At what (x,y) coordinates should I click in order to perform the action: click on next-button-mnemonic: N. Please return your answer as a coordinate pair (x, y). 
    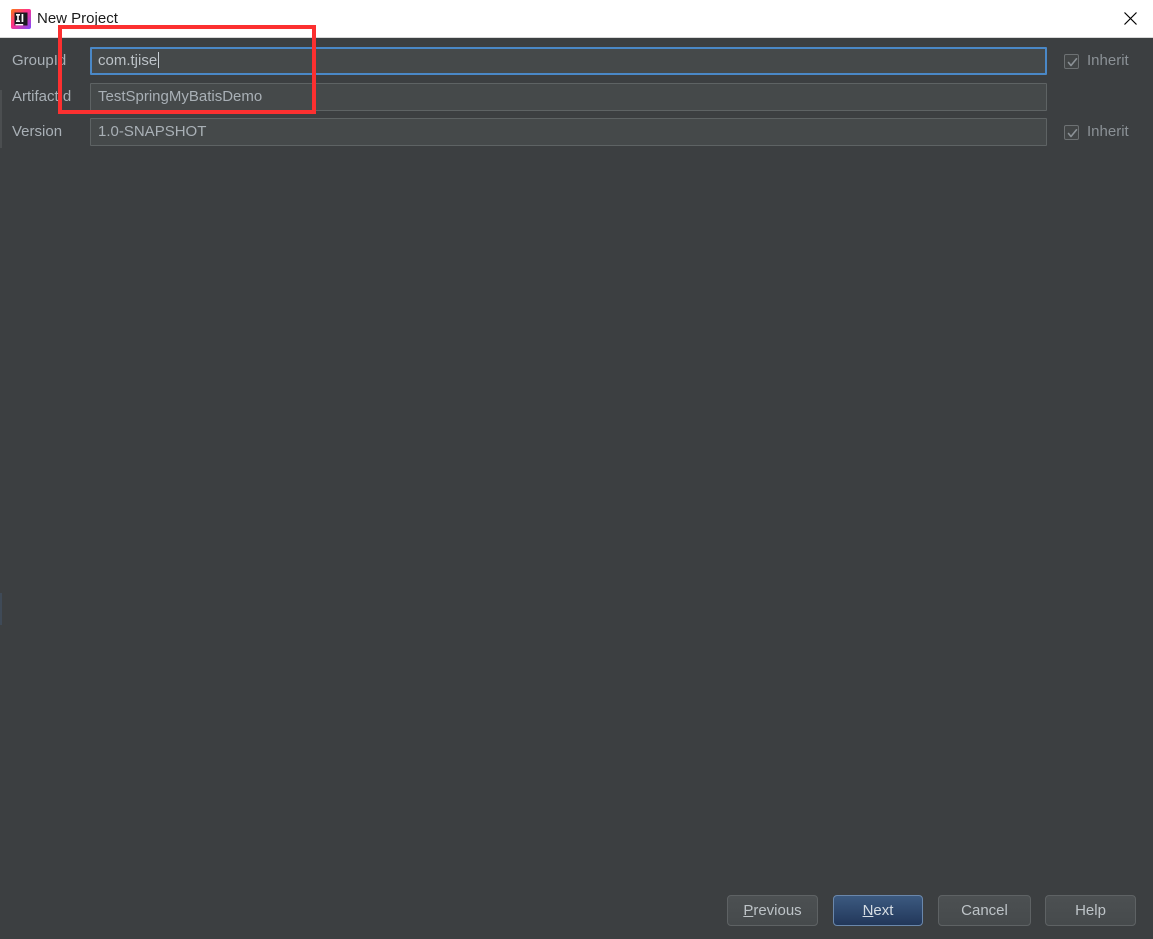
    Looking at the image, I should click on (868, 910).